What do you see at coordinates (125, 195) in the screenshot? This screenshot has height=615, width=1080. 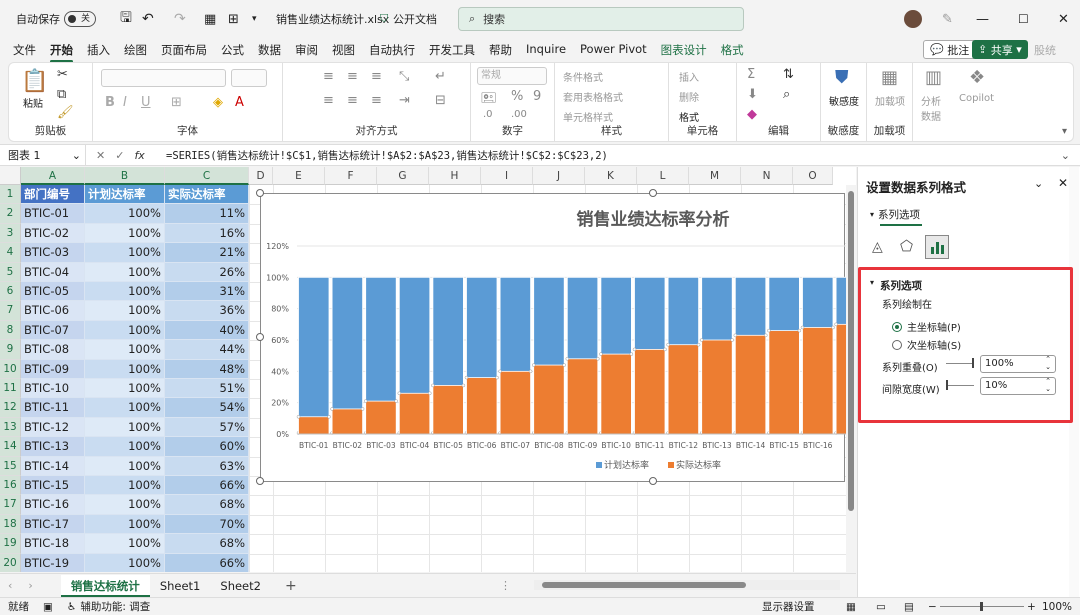 I see `table-header-cell: 计划达标率` at bounding box center [125, 195].